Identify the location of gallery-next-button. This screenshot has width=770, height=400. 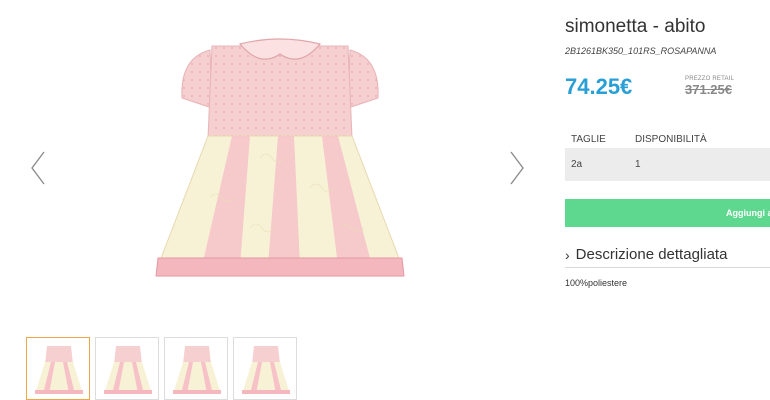
(517, 168).